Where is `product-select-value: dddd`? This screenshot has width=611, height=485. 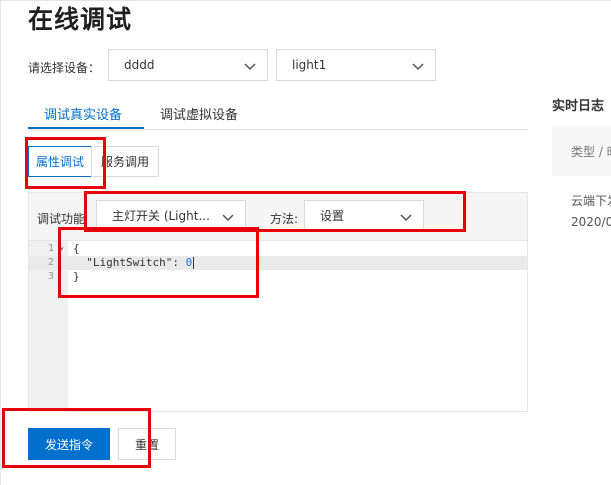 product-select-value: dddd is located at coordinates (139, 65).